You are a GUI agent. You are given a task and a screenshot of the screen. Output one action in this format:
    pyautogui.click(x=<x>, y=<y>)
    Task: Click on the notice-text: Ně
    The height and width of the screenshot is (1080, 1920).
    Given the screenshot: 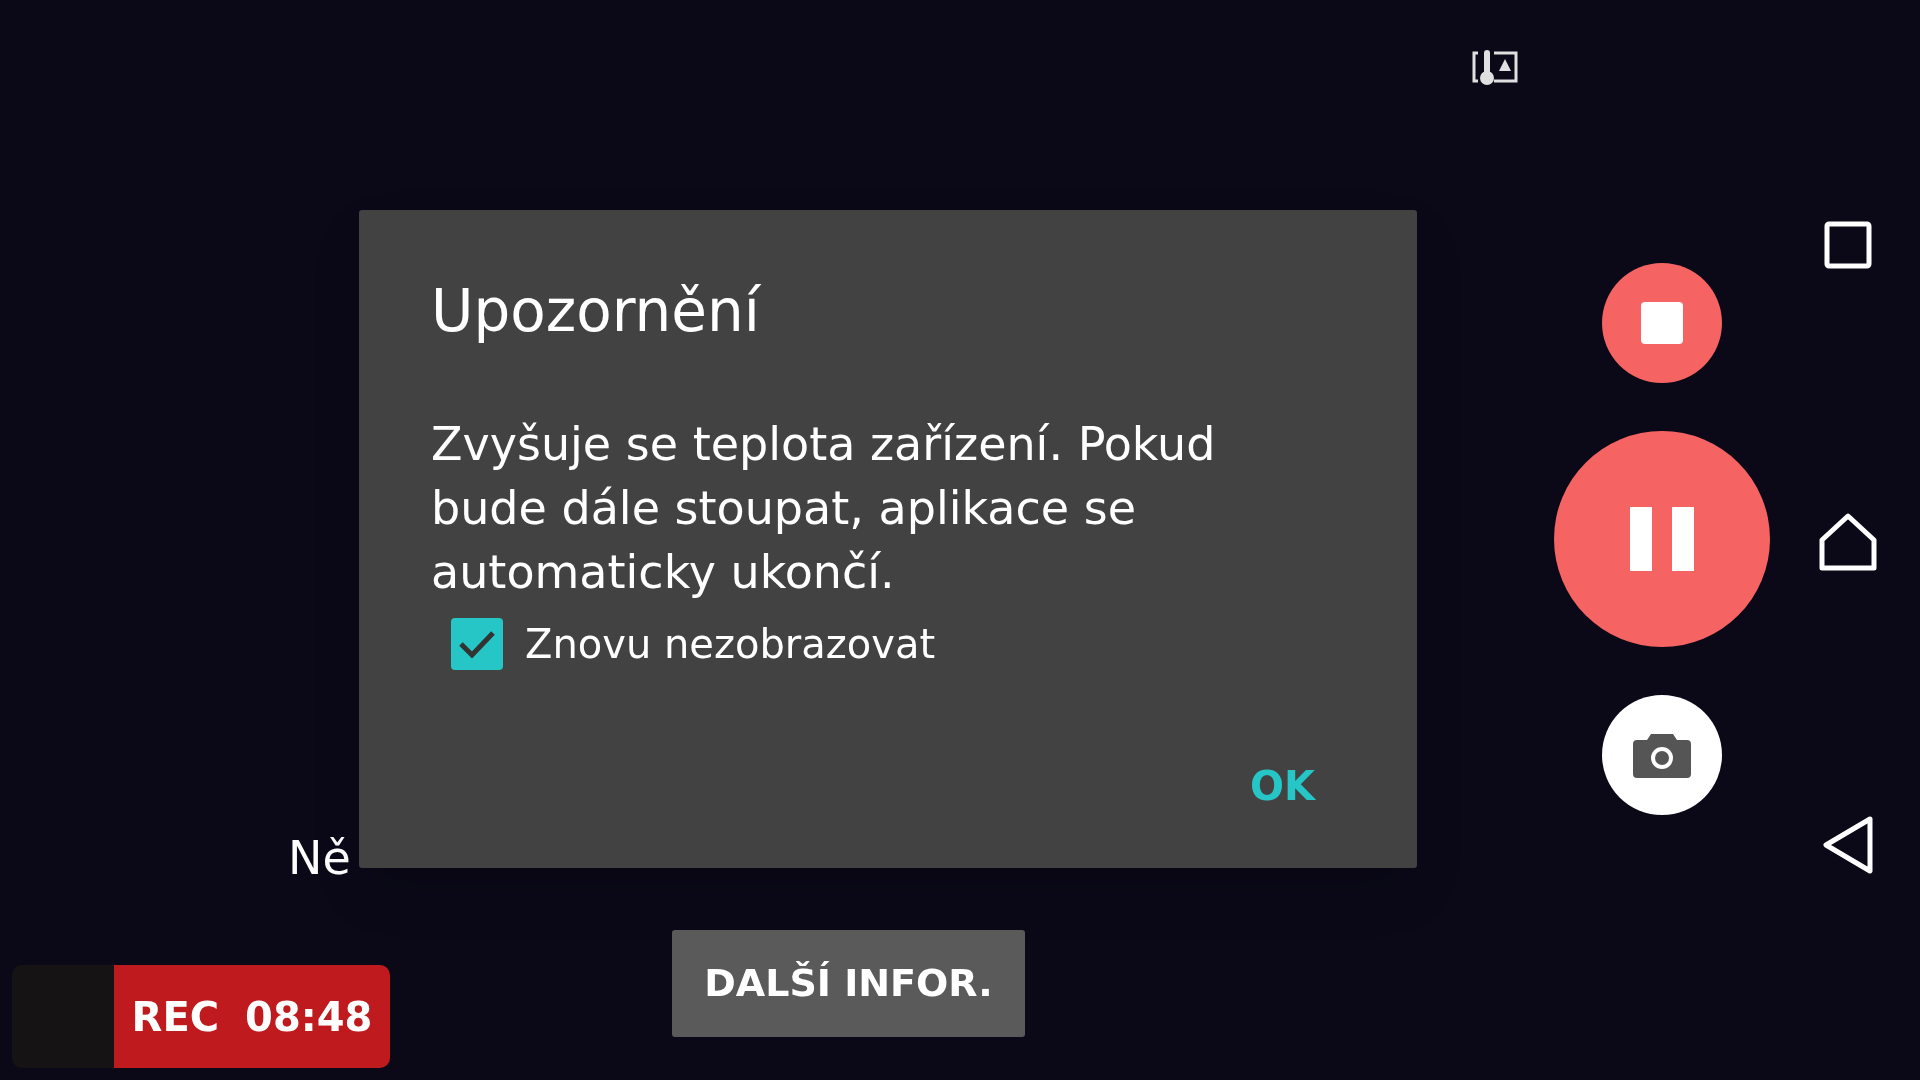 What is the action you would take?
    pyautogui.click(x=319, y=858)
    